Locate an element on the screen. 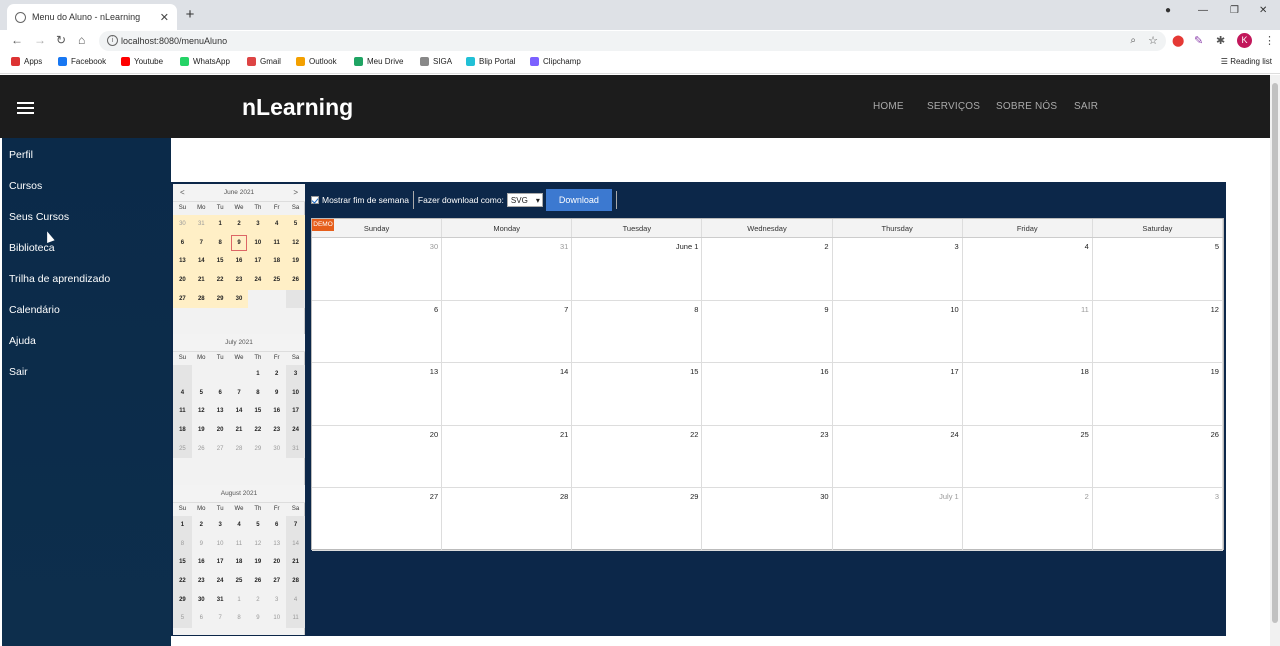 Image resolution: width=1280 pixels, height=646 pixels. bookmark-siga: SIGA is located at coordinates (436, 61).